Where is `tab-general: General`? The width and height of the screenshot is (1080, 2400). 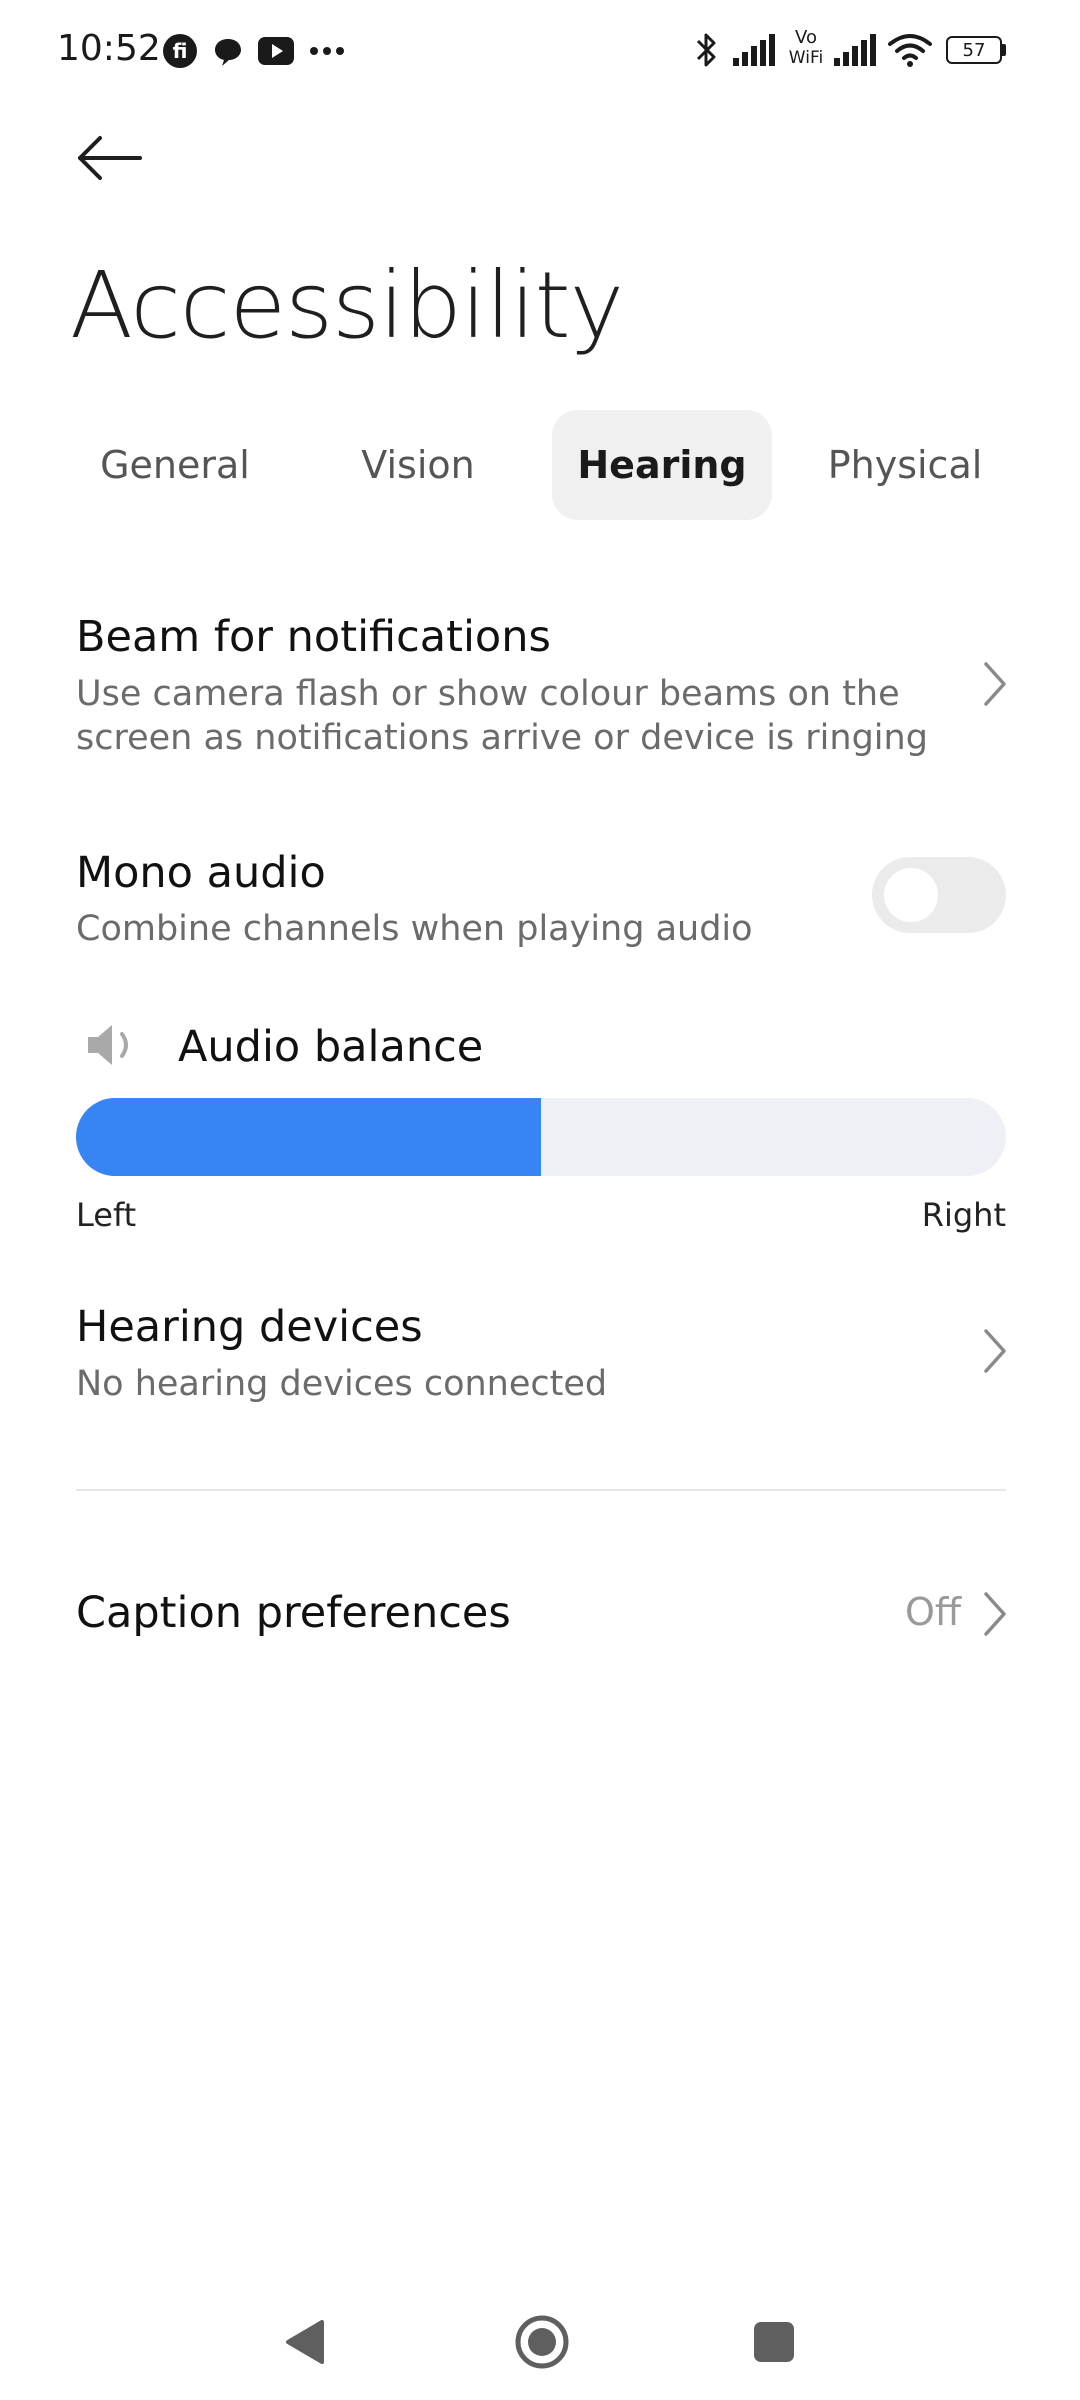 tab-general: General is located at coordinates (175, 465).